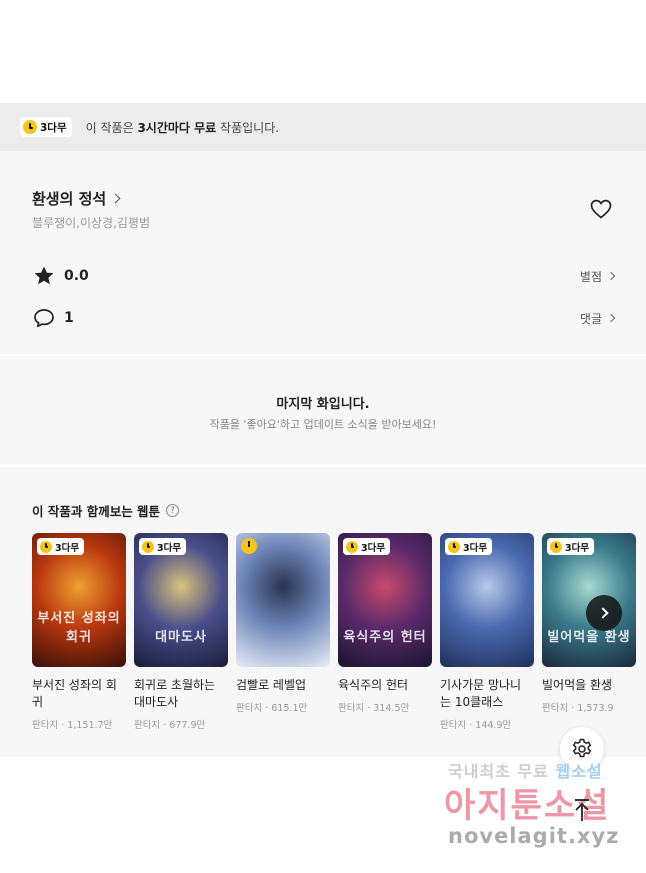 This screenshot has width=646, height=873. I want to click on comment-count: 1, so click(69, 318).